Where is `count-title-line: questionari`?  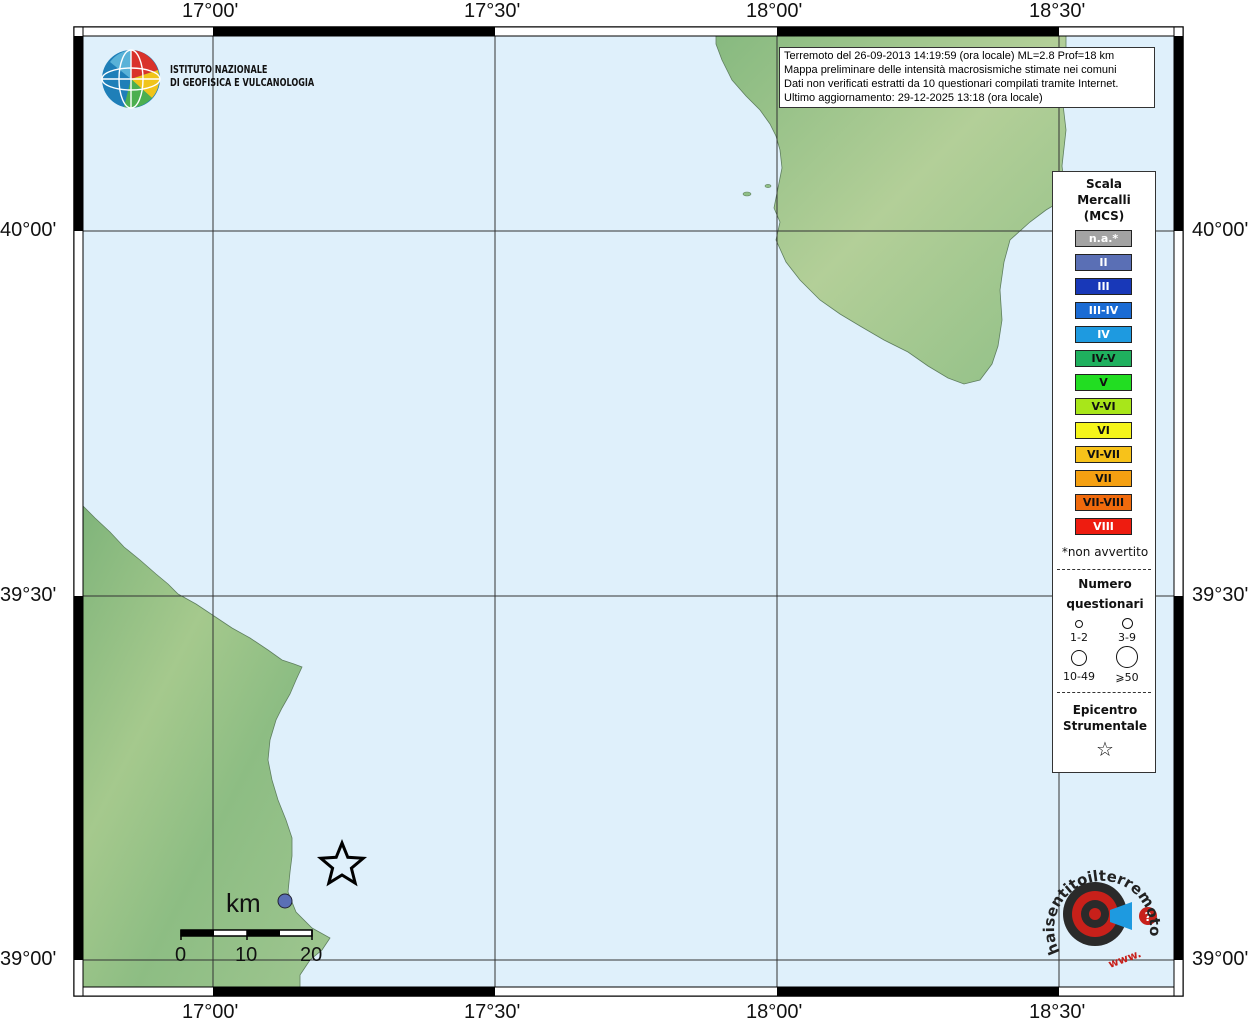 count-title-line: questionari is located at coordinates (1105, 604).